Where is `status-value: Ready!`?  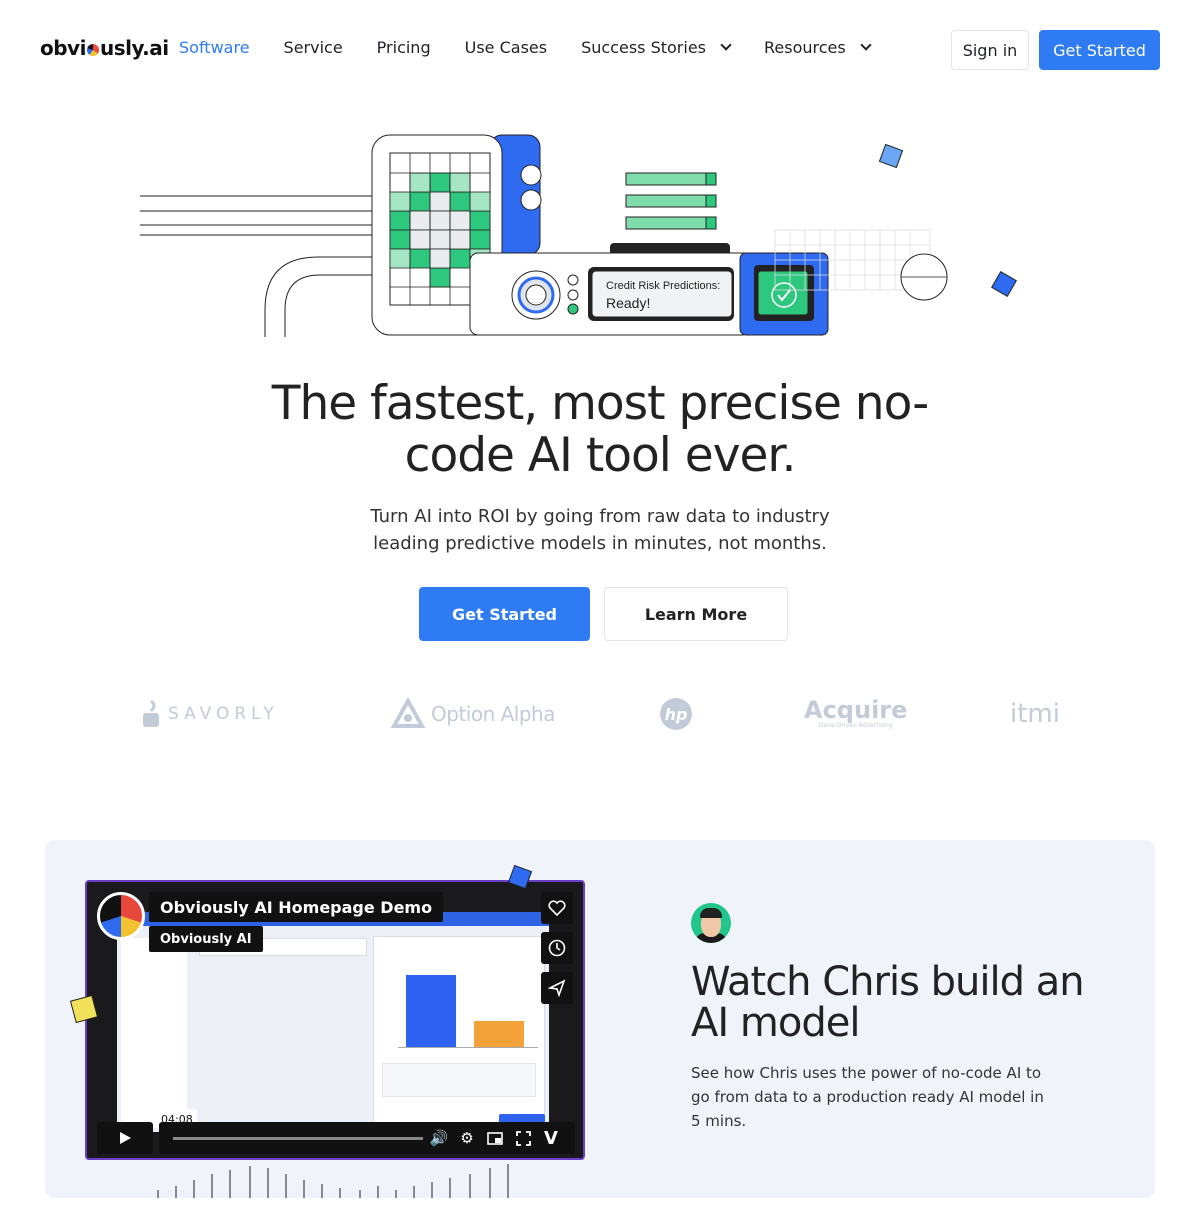
status-value: Ready! is located at coordinates (628, 303).